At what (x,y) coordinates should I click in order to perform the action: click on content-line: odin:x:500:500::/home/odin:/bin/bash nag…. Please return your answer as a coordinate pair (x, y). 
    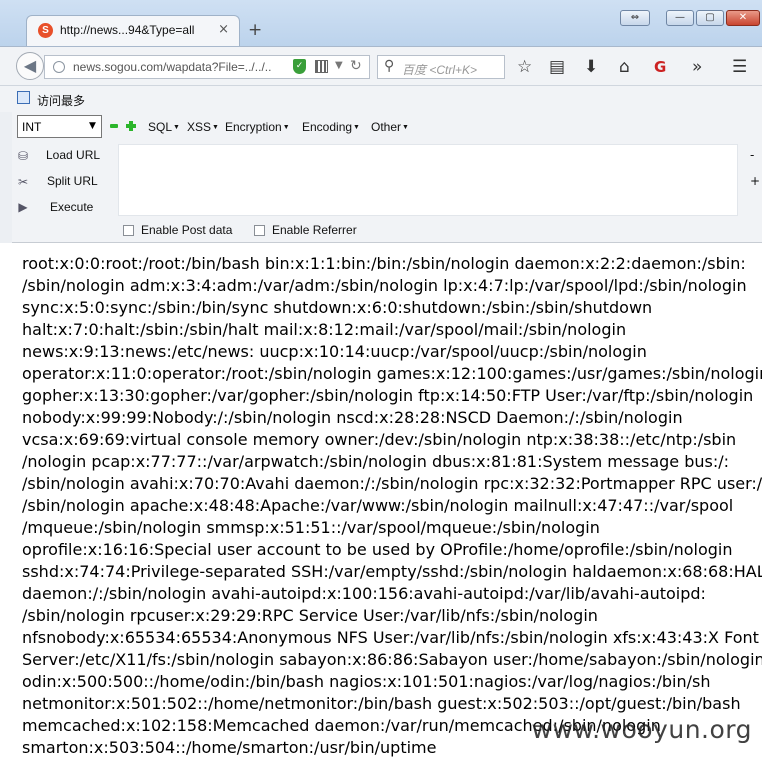
    Looking at the image, I should click on (366, 681).